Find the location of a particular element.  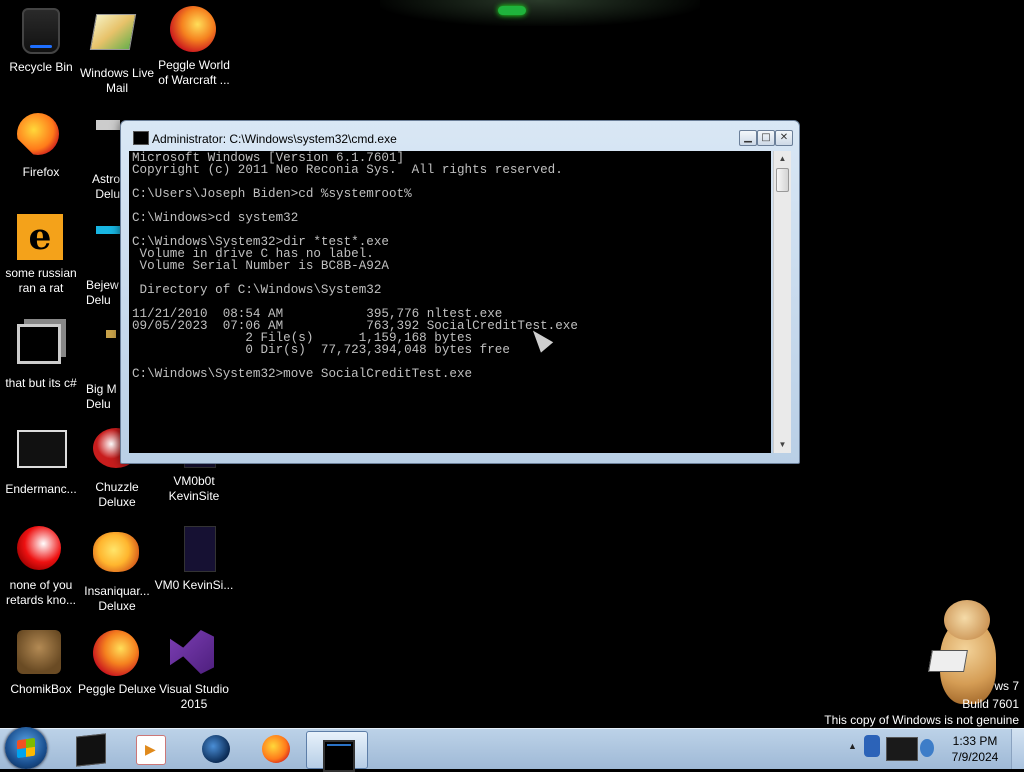

clock-time: 1:33 PM is located at coordinates (975, 741).